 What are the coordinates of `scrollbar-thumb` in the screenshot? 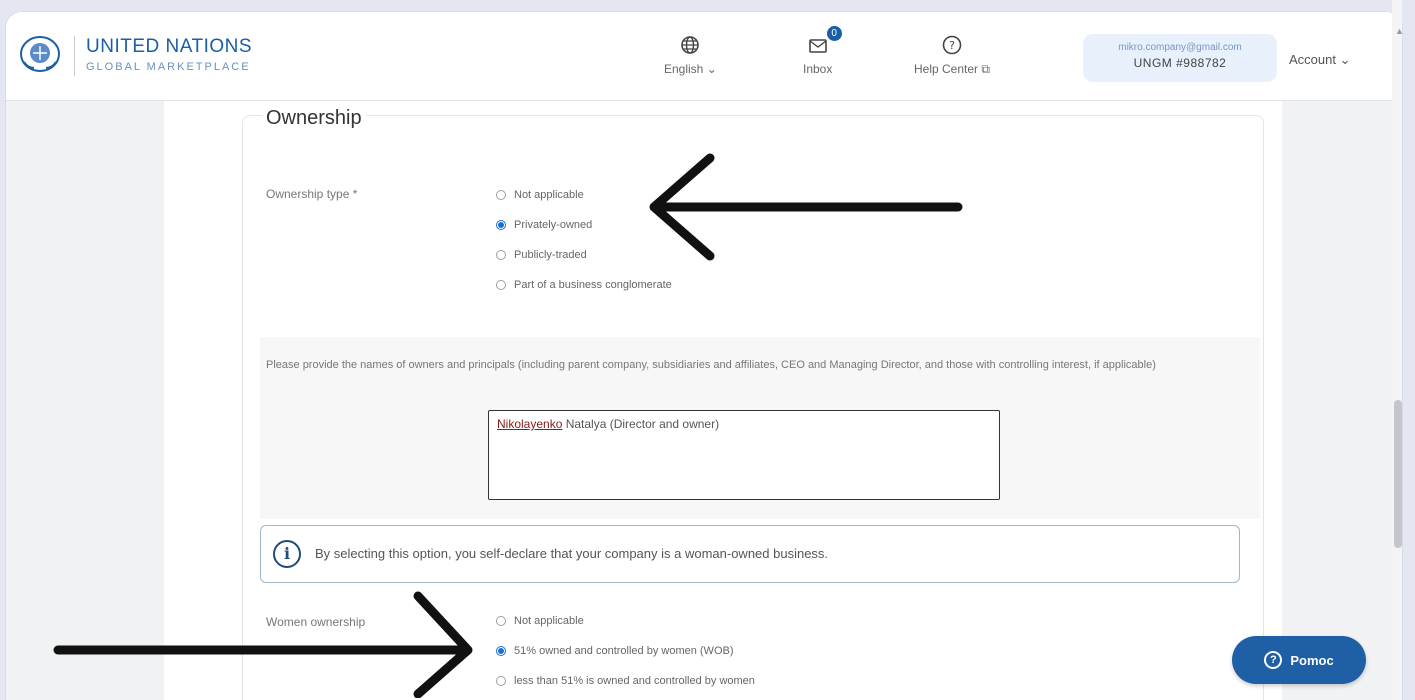 It's located at (1398, 474).